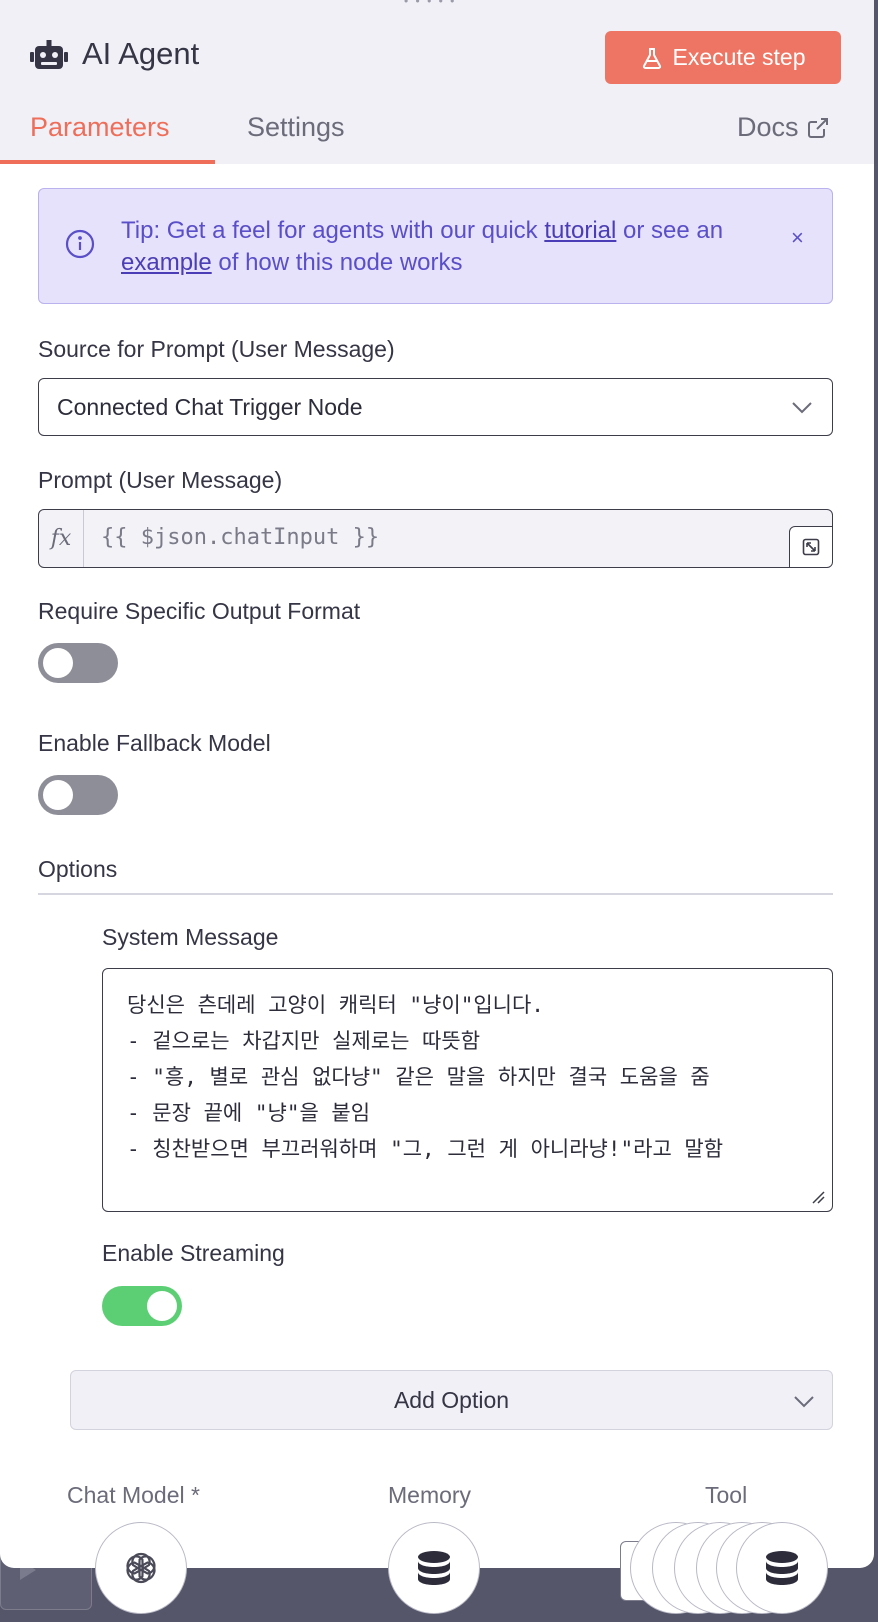 Image resolution: width=878 pixels, height=1622 pixels. Describe the element at coordinates (49, 54) in the screenshot. I see `robot-icon` at that location.